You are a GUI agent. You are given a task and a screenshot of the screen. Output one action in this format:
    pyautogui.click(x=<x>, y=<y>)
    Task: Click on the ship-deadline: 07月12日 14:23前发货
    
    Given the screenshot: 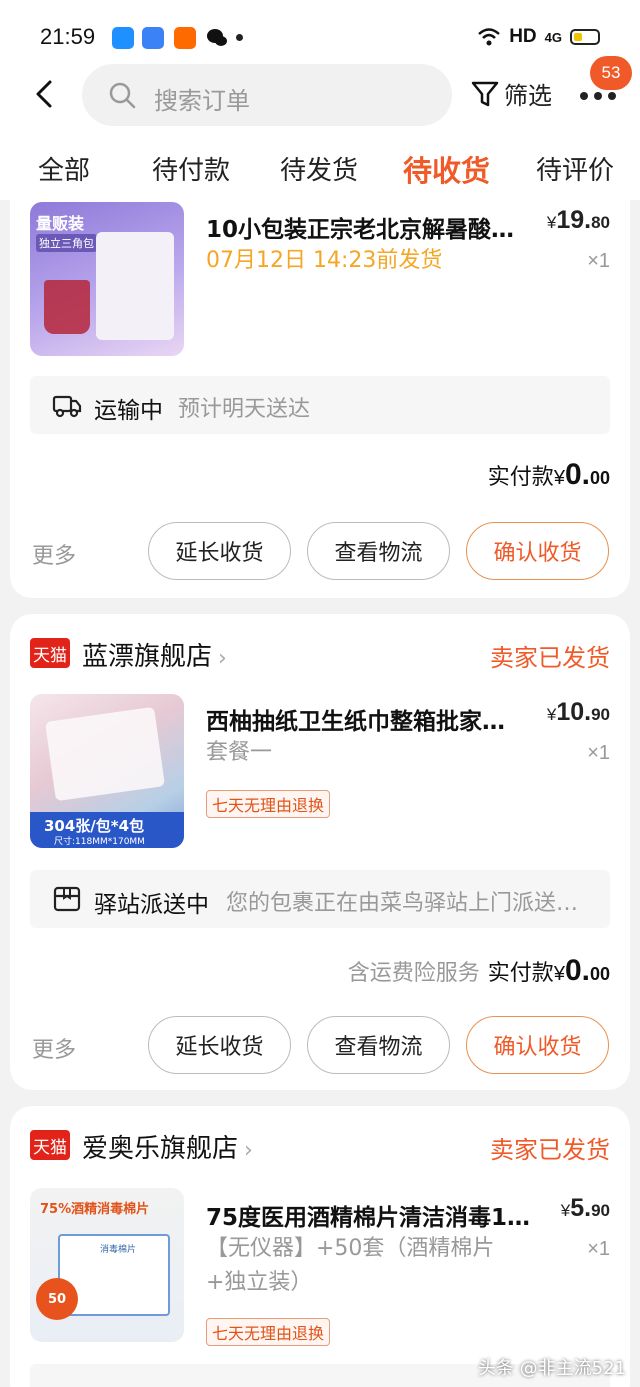 What is the action you would take?
    pyautogui.click(x=324, y=260)
    